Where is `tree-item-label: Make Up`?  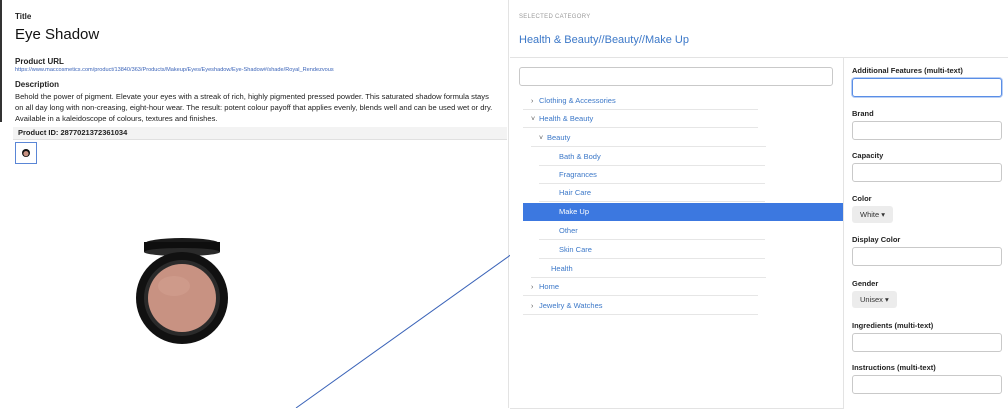
tree-item-label: Make Up is located at coordinates (574, 211).